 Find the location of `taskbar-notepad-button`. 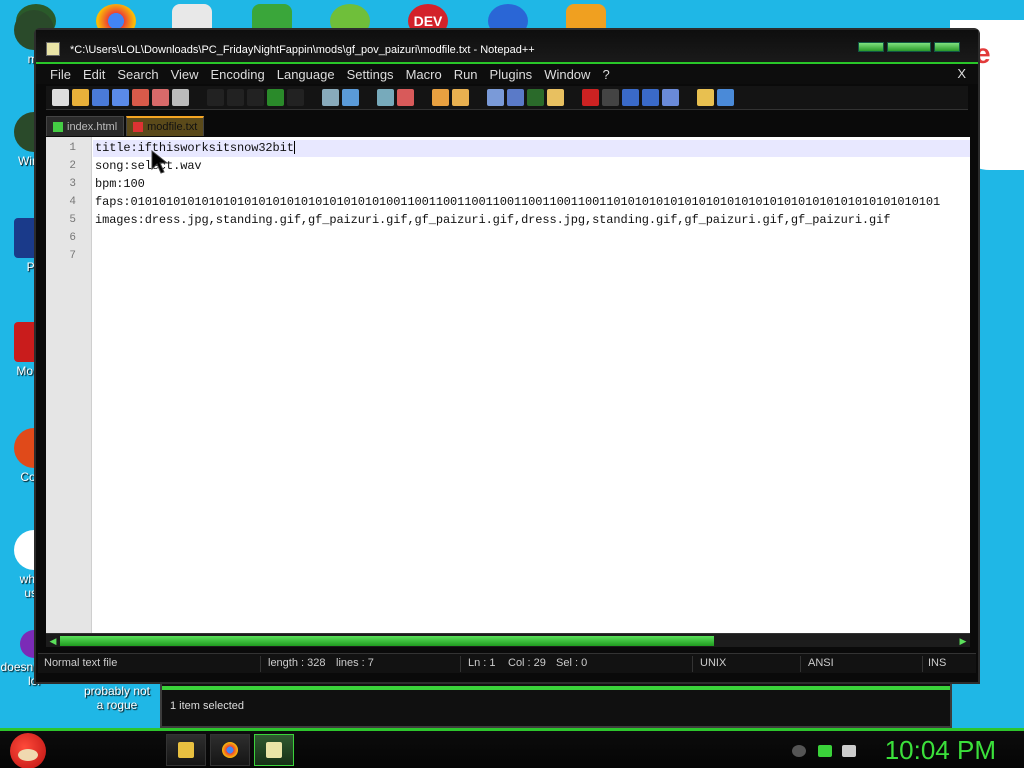

taskbar-notepad-button is located at coordinates (274, 750).